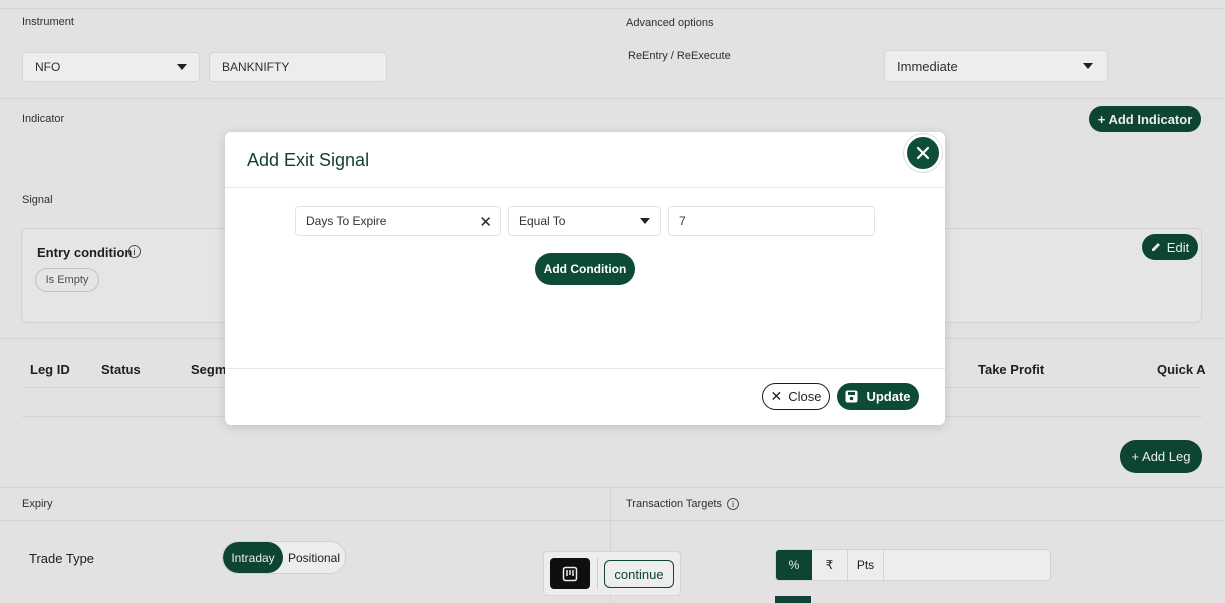 Image resolution: width=1225 pixels, height=603 pixels. What do you see at coordinates (398, 221) in the screenshot?
I see `condition-field-select: Days To Expire ✕` at bounding box center [398, 221].